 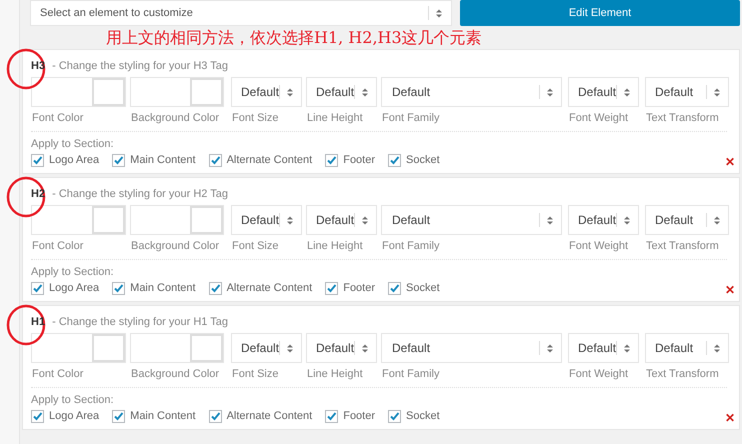 I want to click on field-label: Line Height, so click(x=335, y=374).